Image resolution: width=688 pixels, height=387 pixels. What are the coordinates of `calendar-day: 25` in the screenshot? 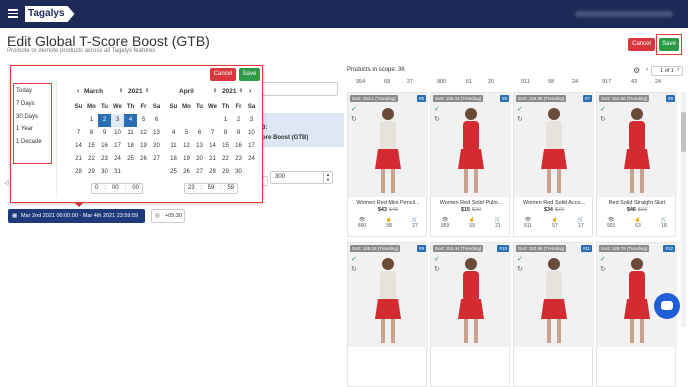 It's located at (173, 172).